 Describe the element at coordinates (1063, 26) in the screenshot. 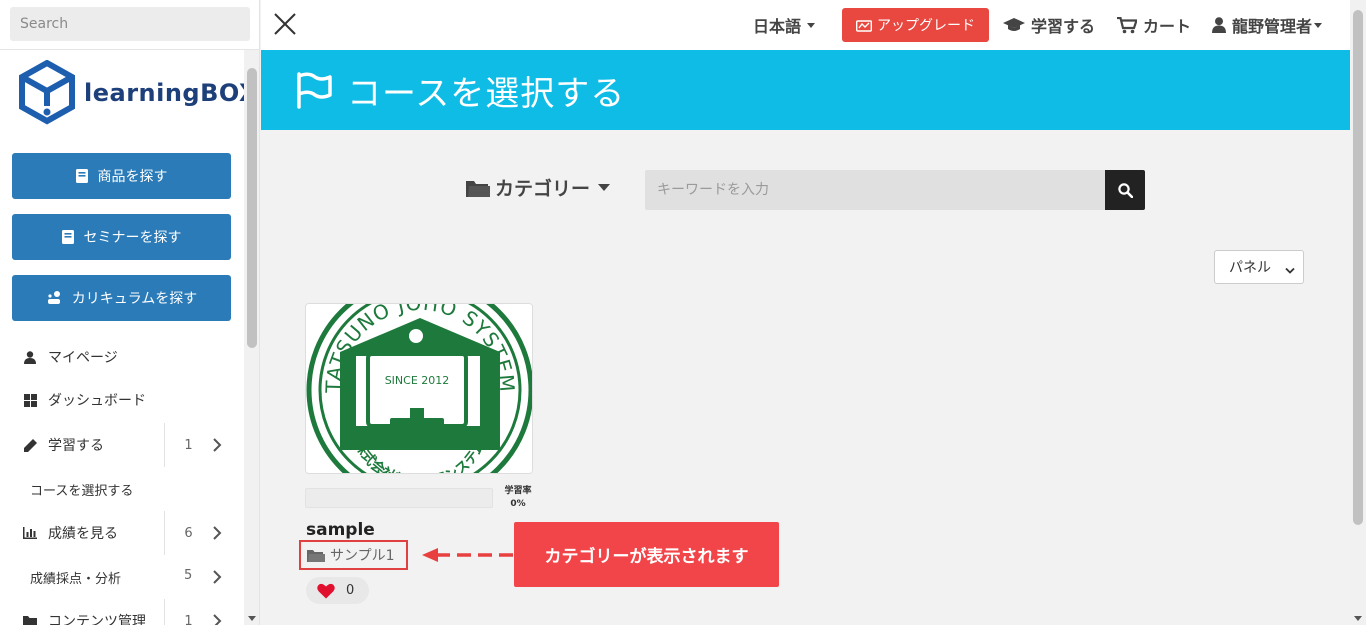

I see `learn-nav-label: 学習する` at that location.